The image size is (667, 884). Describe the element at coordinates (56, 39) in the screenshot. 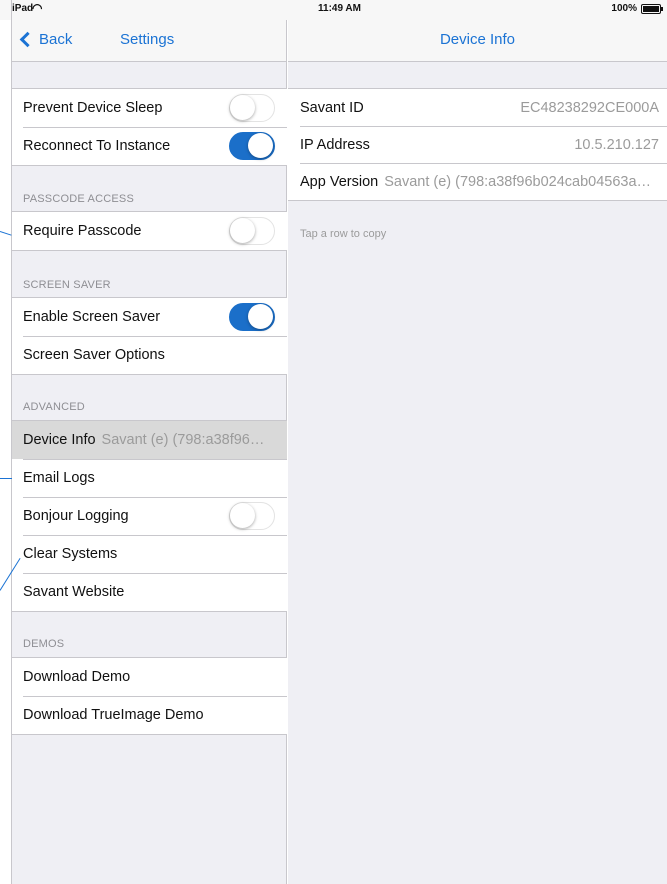

I see `back-label: Back` at that location.